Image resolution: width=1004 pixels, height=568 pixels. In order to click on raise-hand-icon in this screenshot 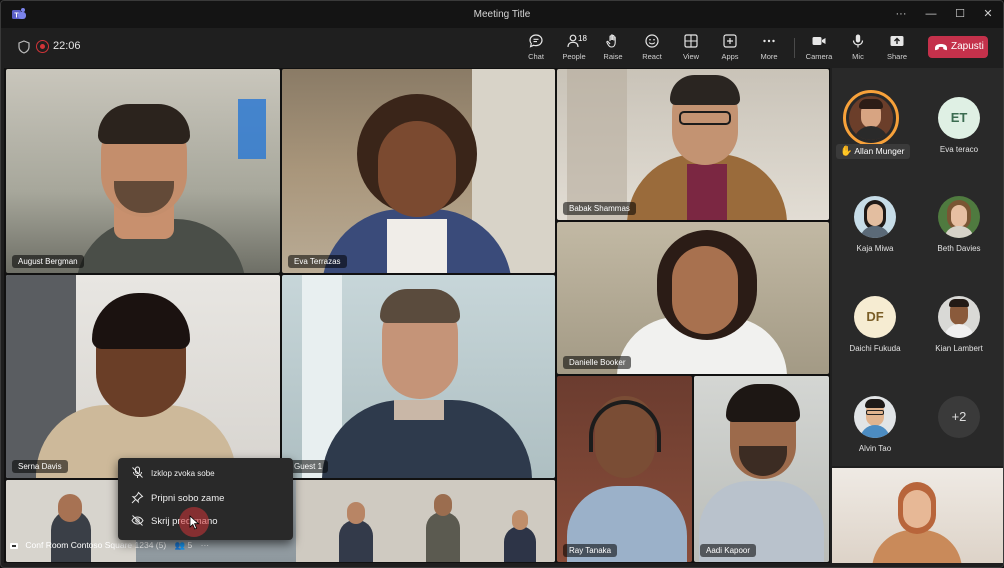, I will do `click(611, 41)`.